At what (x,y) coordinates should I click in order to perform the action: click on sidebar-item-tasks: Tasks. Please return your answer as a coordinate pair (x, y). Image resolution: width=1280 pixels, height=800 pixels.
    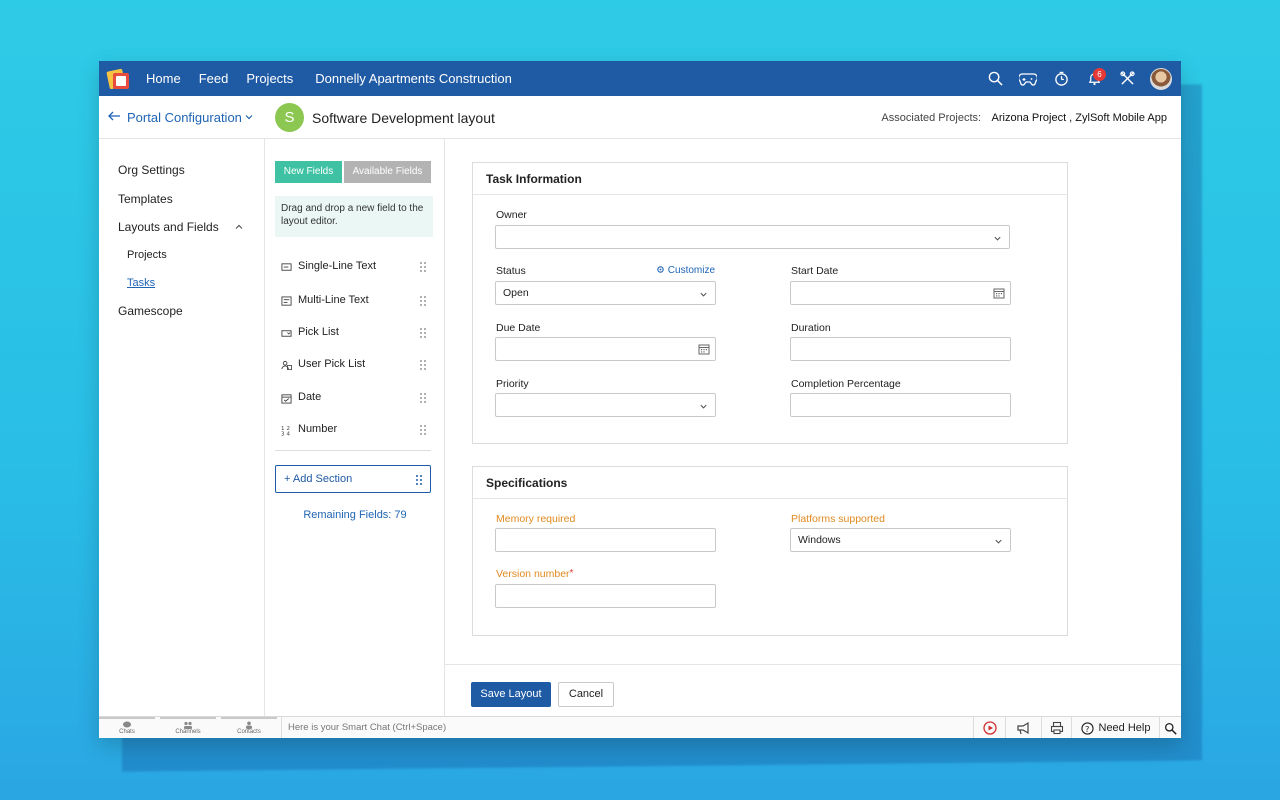
    Looking at the image, I should click on (141, 283).